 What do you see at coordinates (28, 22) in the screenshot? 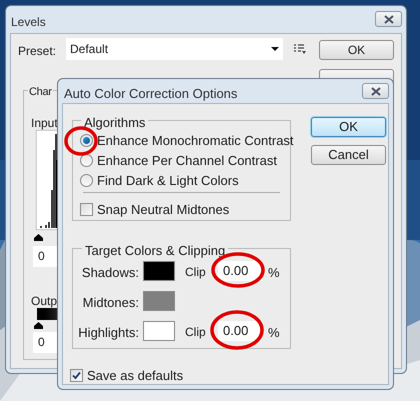
I see `window-title: Levels` at bounding box center [28, 22].